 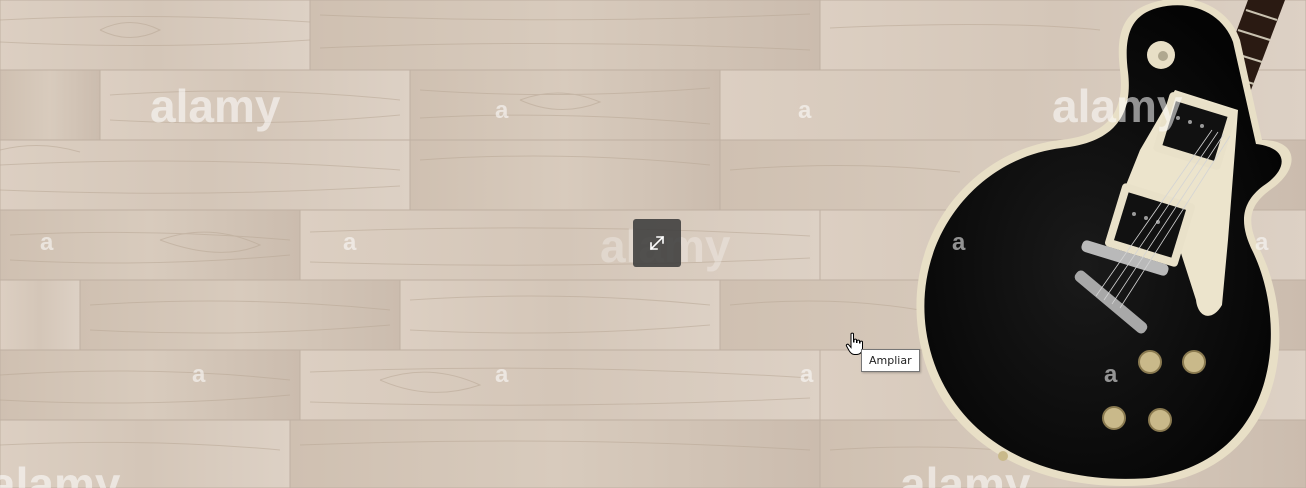 I want to click on expand-image-button, so click(x=657, y=243).